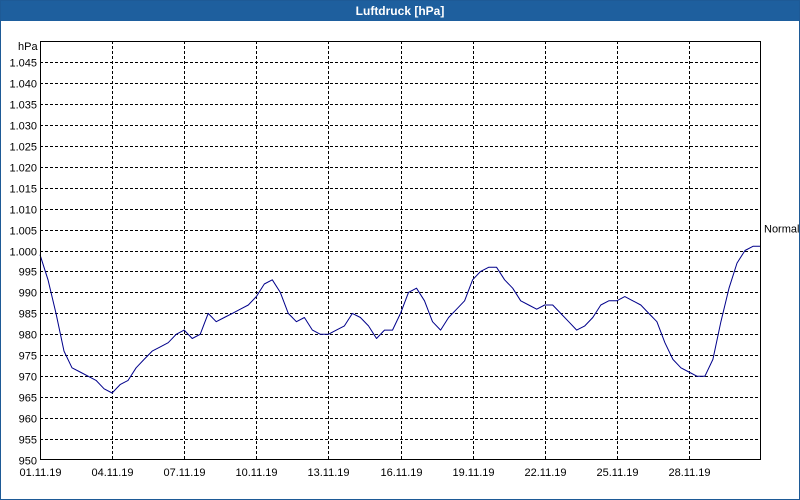 The width and height of the screenshot is (800, 500). What do you see at coordinates (689, 473) in the screenshot?
I see `x-tick-label: 28.11.19` at bounding box center [689, 473].